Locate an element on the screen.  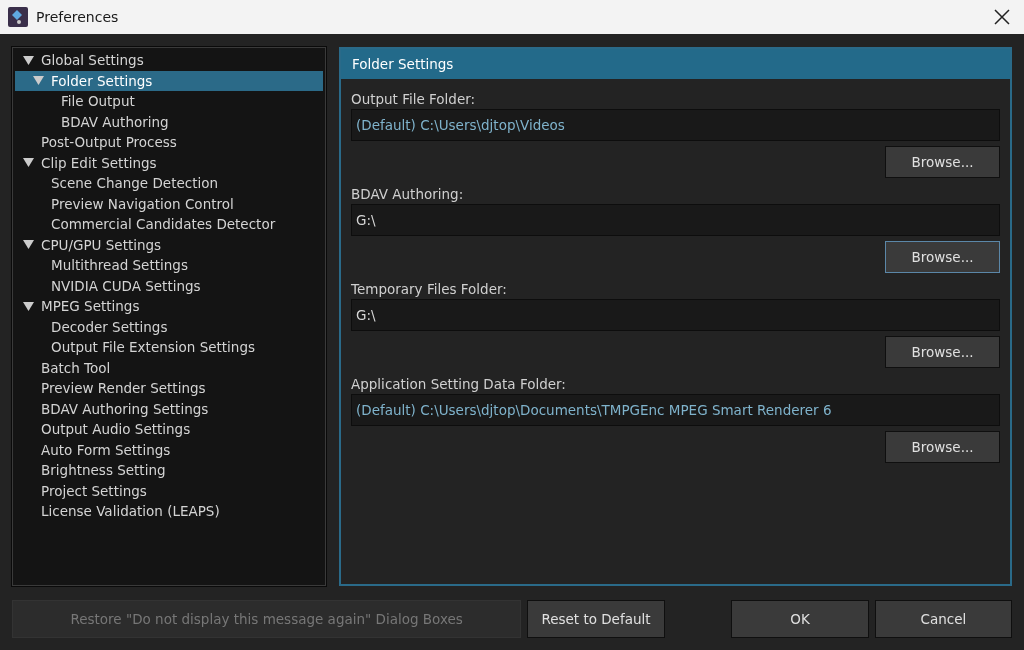
folder-input-field: (Default) C:\Users\djtop\Videos is located at coordinates (675, 125).